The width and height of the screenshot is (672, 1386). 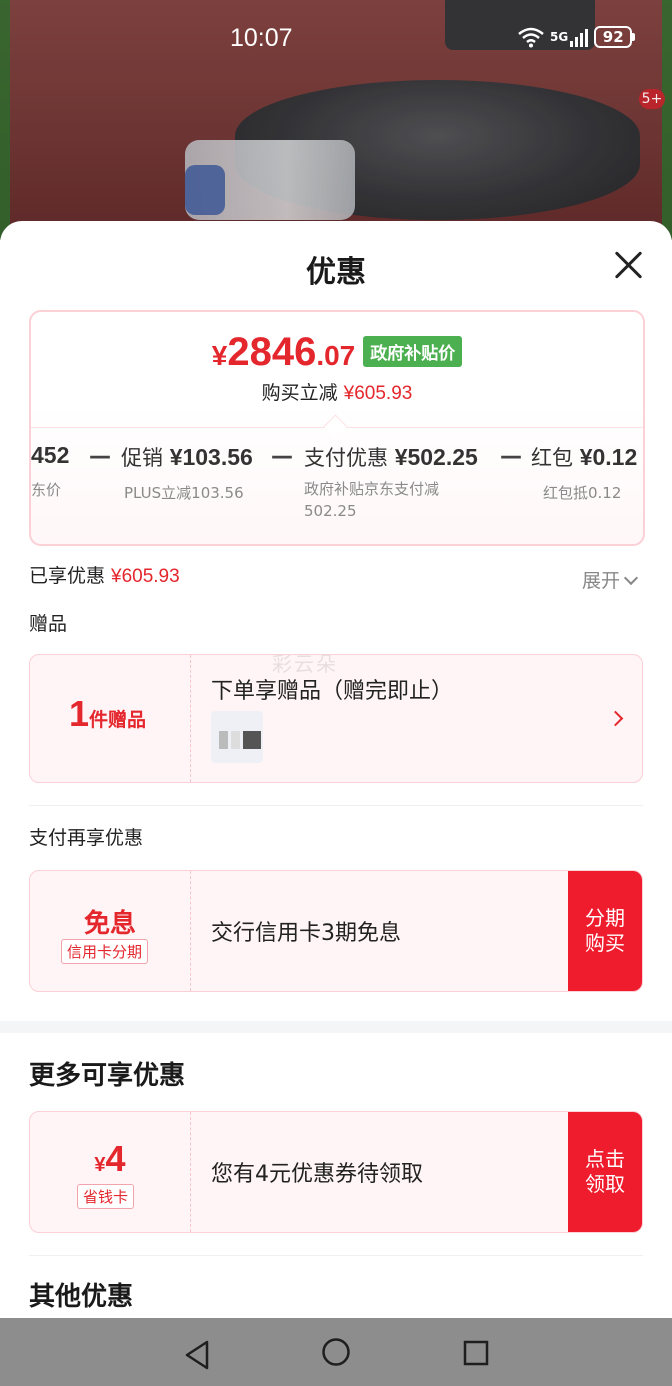 I want to click on gift-count: 1件赠品, so click(x=107, y=714).